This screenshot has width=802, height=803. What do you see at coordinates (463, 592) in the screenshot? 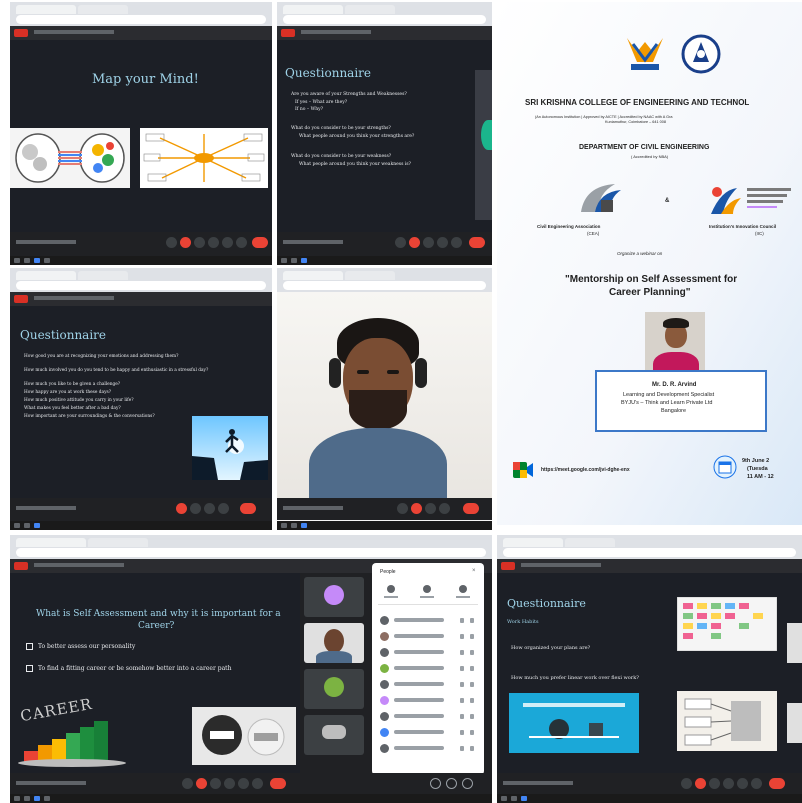
I see `tab-waiting` at bounding box center [463, 592].